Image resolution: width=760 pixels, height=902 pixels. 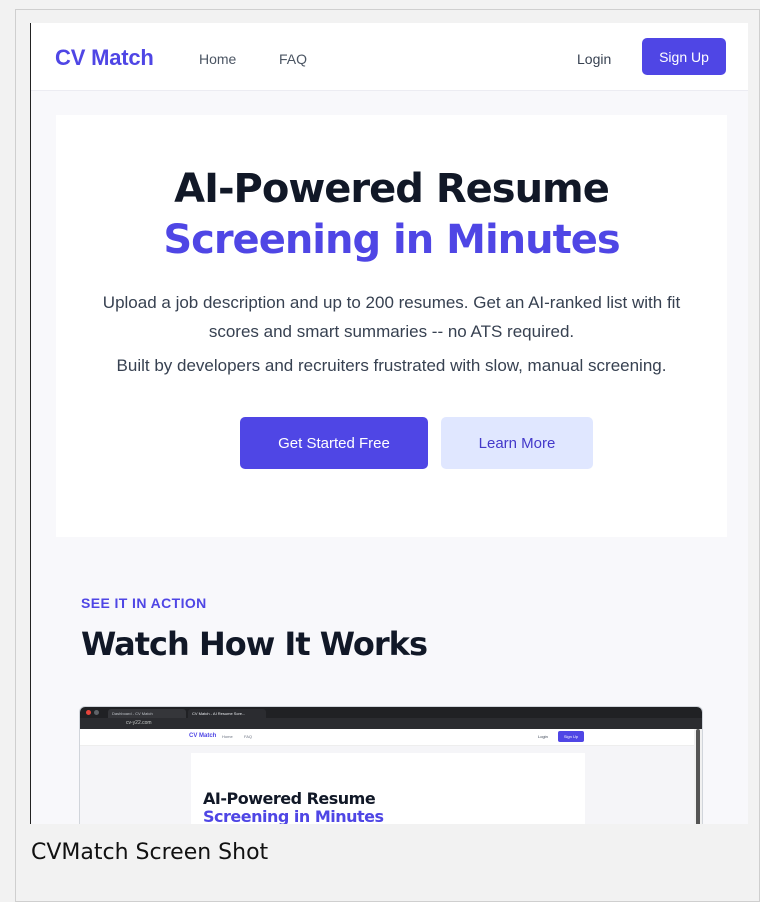 I want to click on browser-address-bar: cv-y22.com, so click(x=391, y=723).